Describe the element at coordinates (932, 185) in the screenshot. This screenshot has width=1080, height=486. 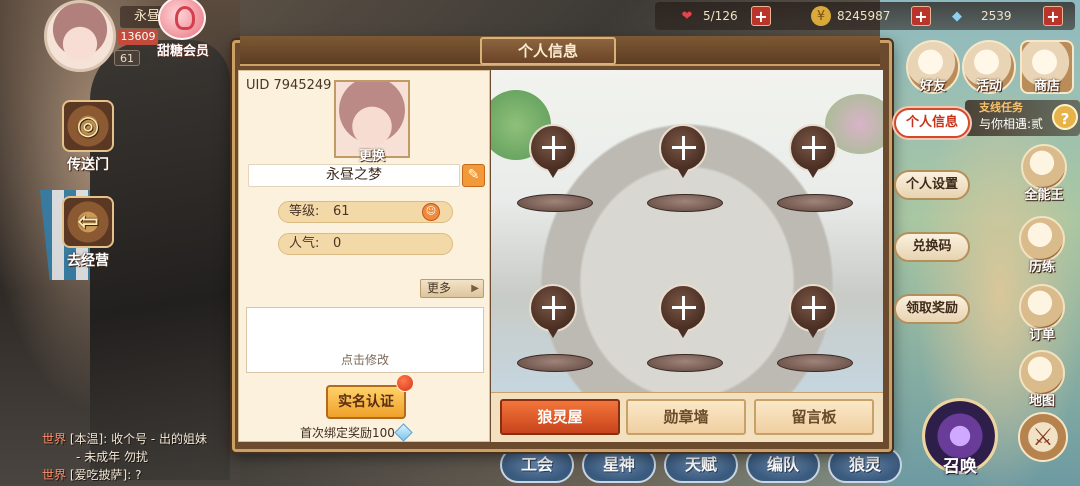
I see `side-tab-settings: 个人设置` at that location.